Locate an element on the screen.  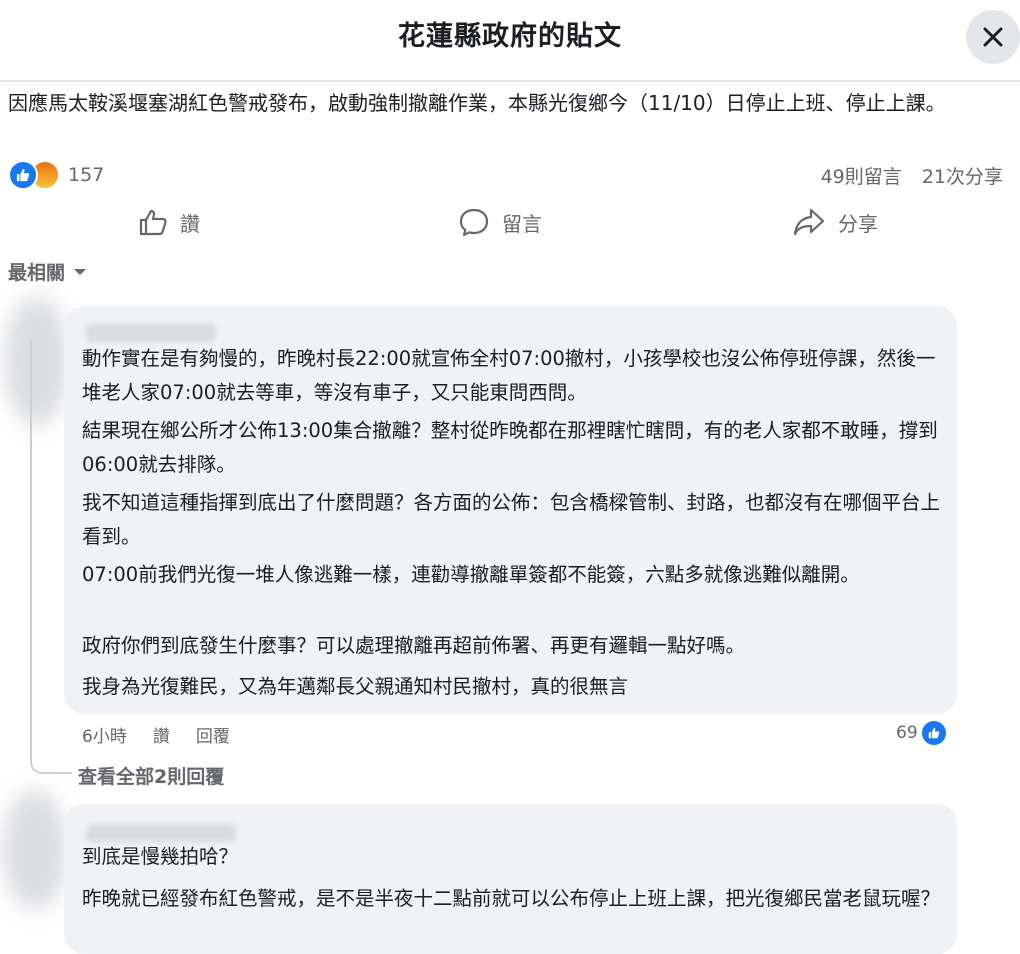
close-icon is located at coordinates (993, 37).